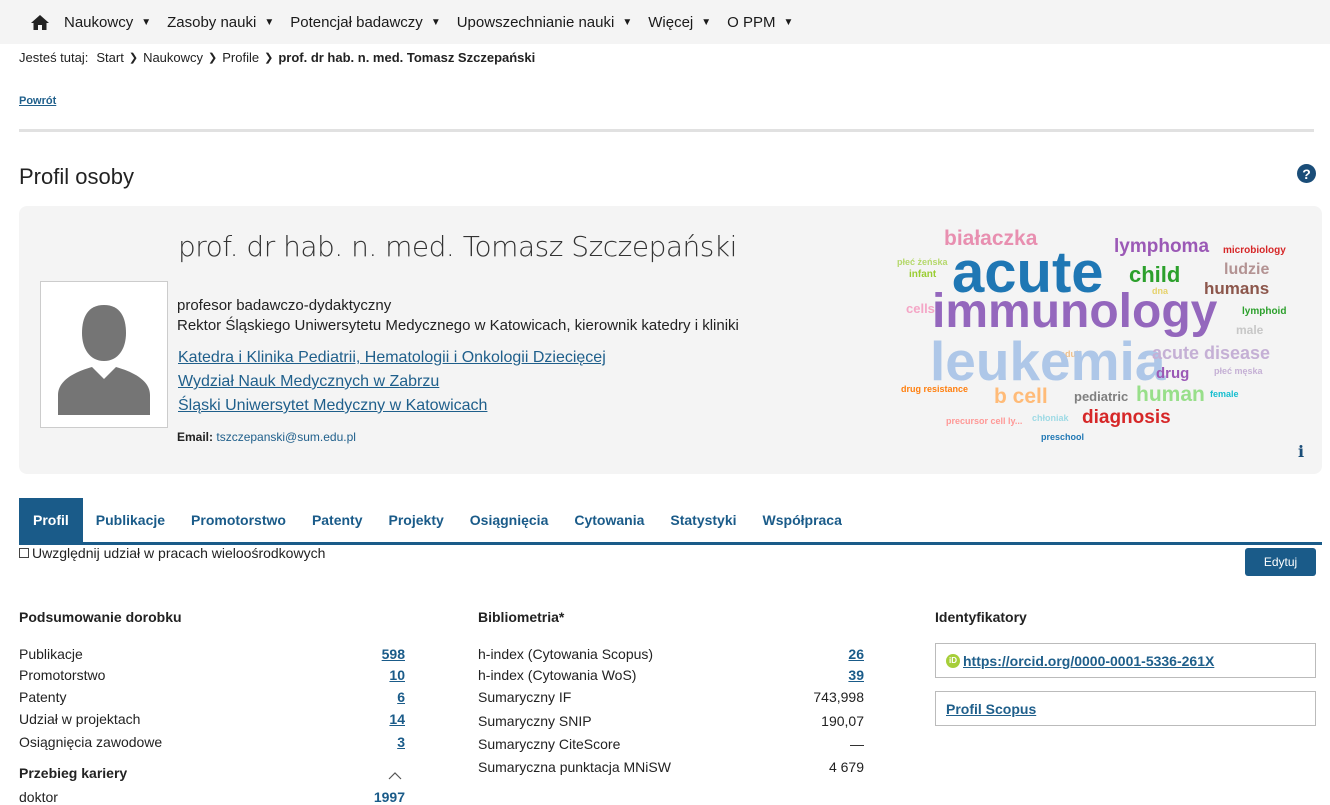  I want to click on divider, so click(666, 130).